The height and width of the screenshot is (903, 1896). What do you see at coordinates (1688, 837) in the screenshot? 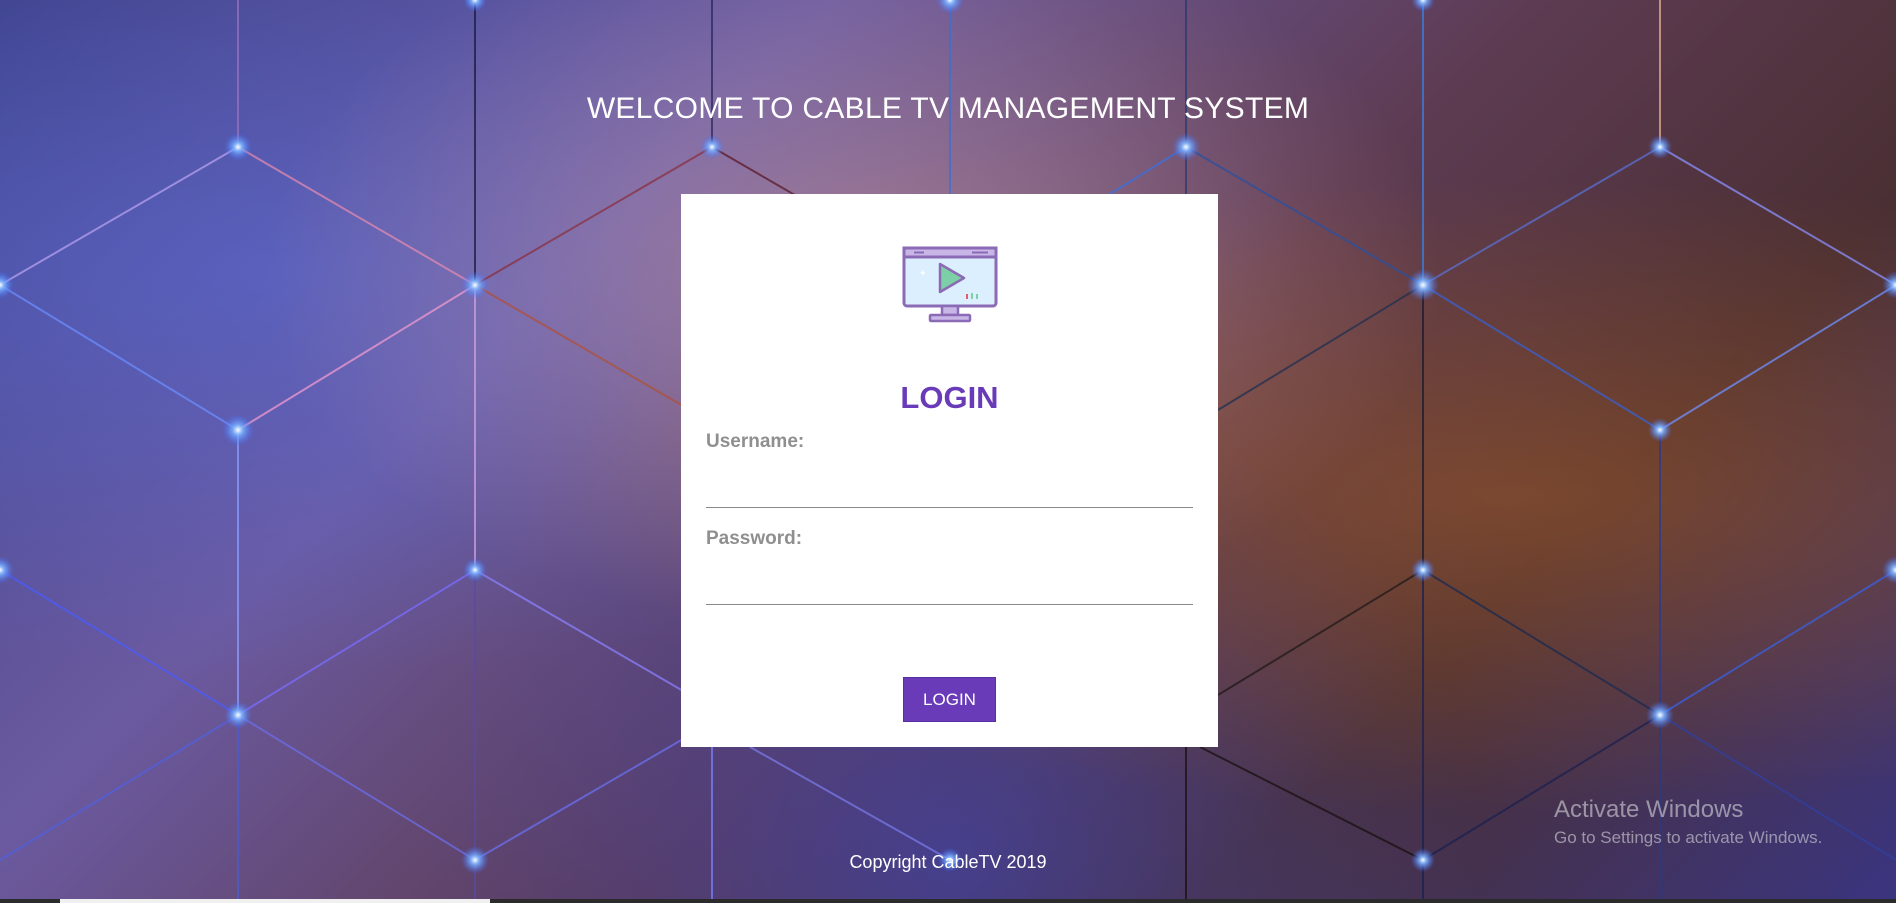
I see `activate-windows-subtitle: Go to Settings to activate Windows.` at bounding box center [1688, 837].